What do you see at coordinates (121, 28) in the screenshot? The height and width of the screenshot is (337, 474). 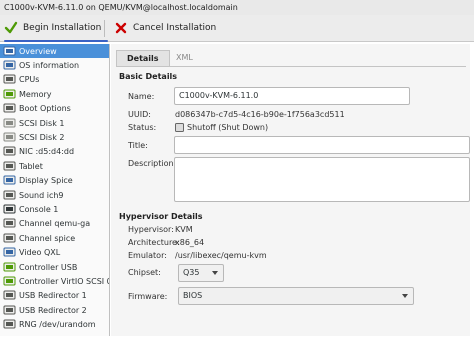 I see `cancel-icon` at bounding box center [121, 28].